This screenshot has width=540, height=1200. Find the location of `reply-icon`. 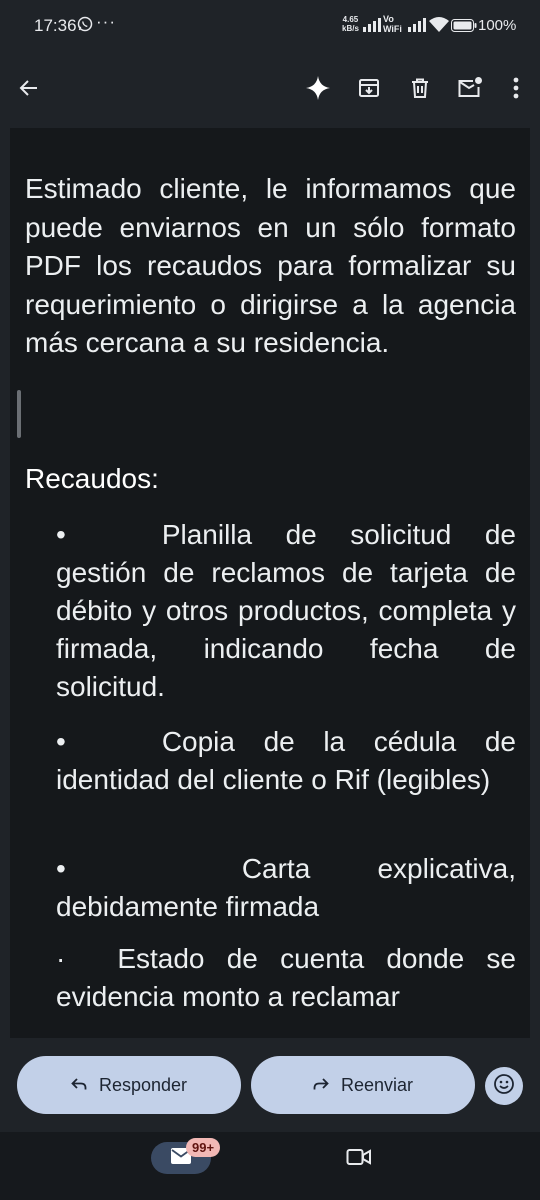

reply-icon is located at coordinates (79, 1085).